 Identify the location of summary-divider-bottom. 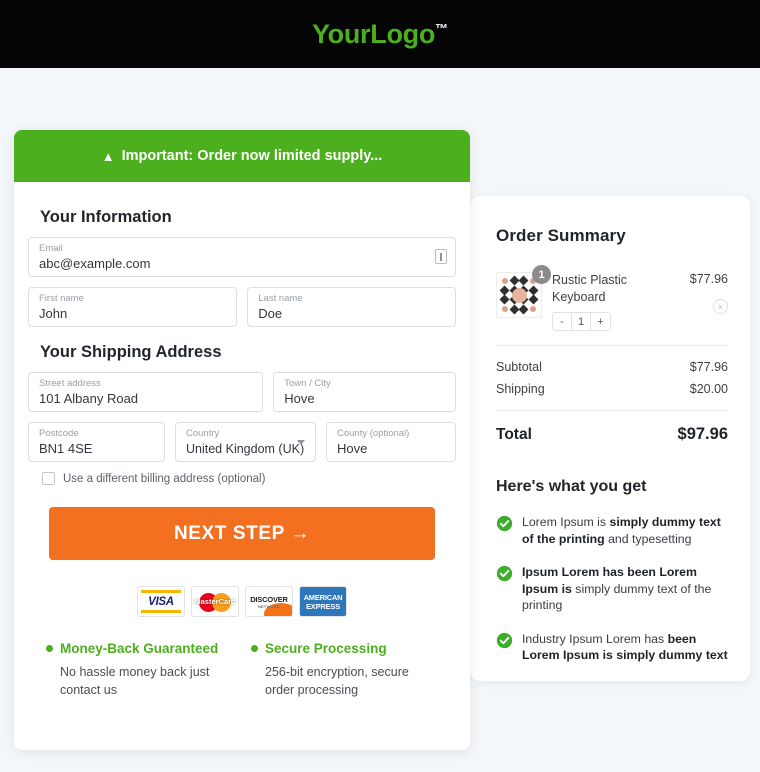
(612, 410).